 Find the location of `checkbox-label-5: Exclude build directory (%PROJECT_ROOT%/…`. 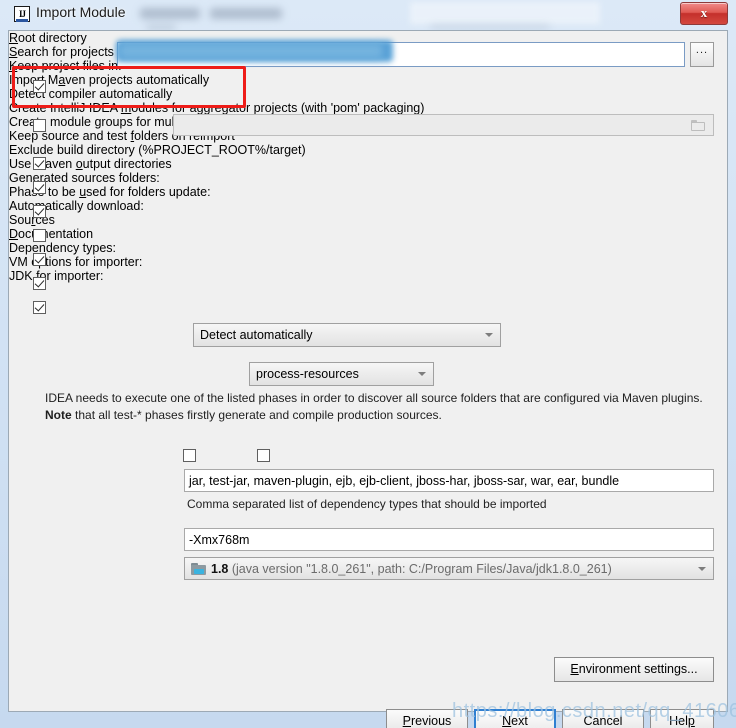

checkbox-label-5: Exclude build directory (%PROJECT_ROOT%/… is located at coordinates (157, 150).